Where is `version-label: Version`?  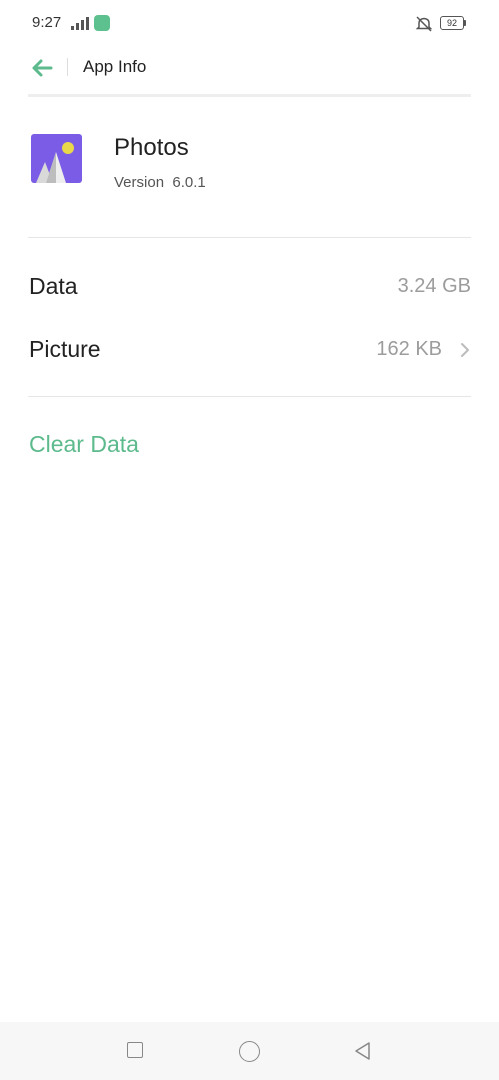 version-label: Version is located at coordinates (139, 182).